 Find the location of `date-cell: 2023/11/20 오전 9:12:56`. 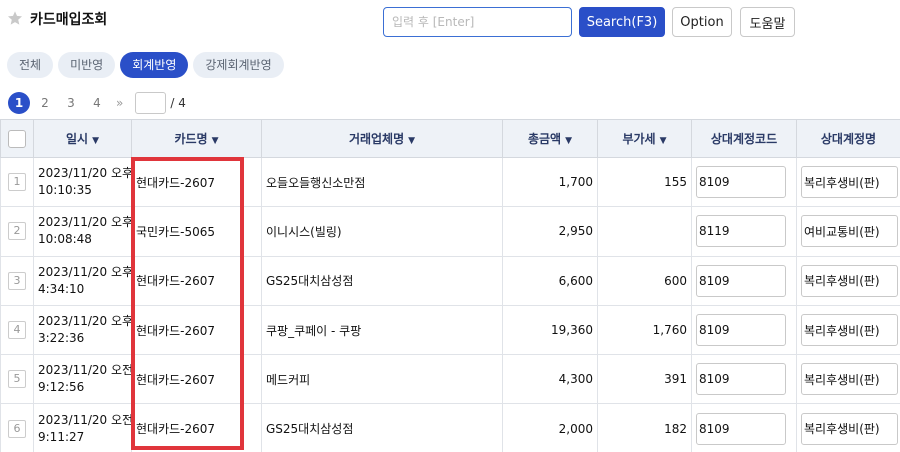

date-cell: 2023/11/20 오전 9:12:56 is located at coordinates (82, 379).